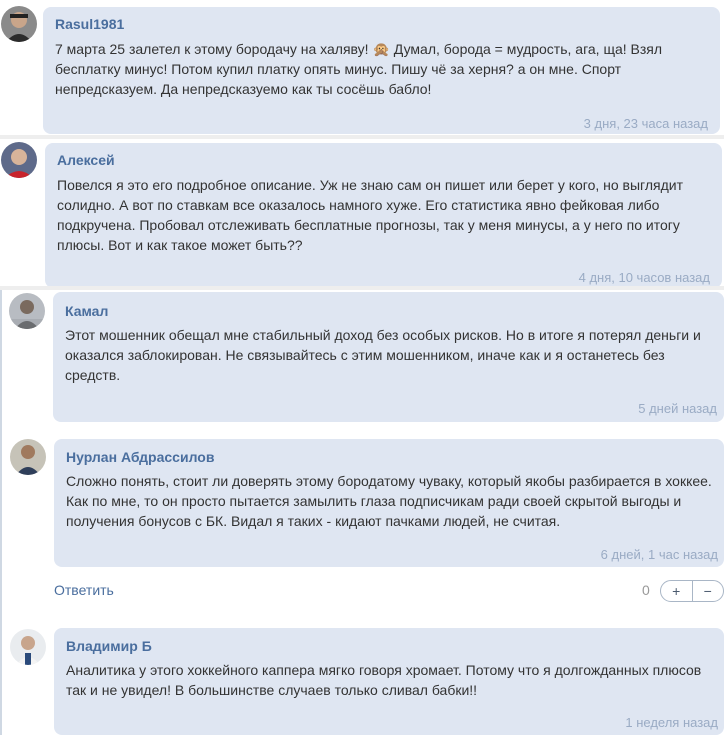  I want to click on vote-buttons: + −, so click(692, 591).